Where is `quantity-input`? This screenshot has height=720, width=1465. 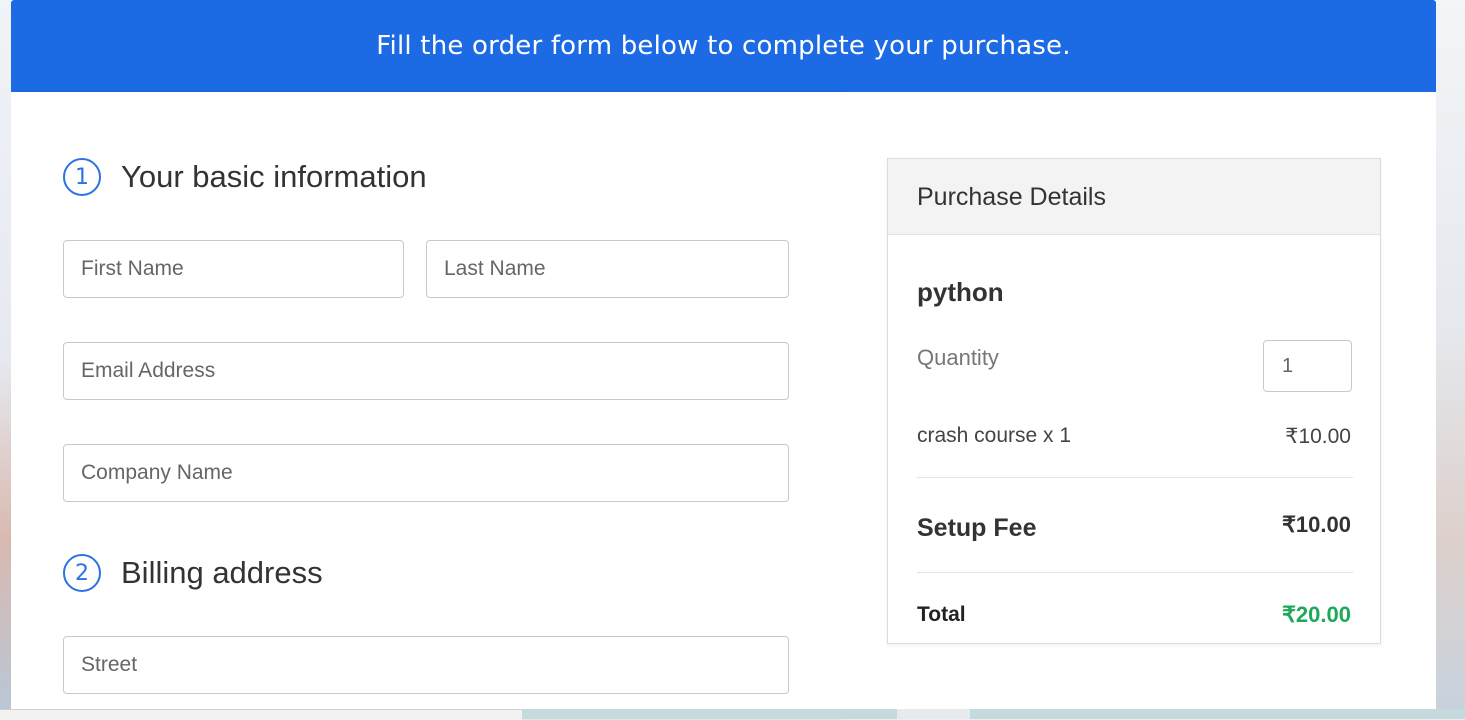
quantity-input is located at coordinates (1307, 366).